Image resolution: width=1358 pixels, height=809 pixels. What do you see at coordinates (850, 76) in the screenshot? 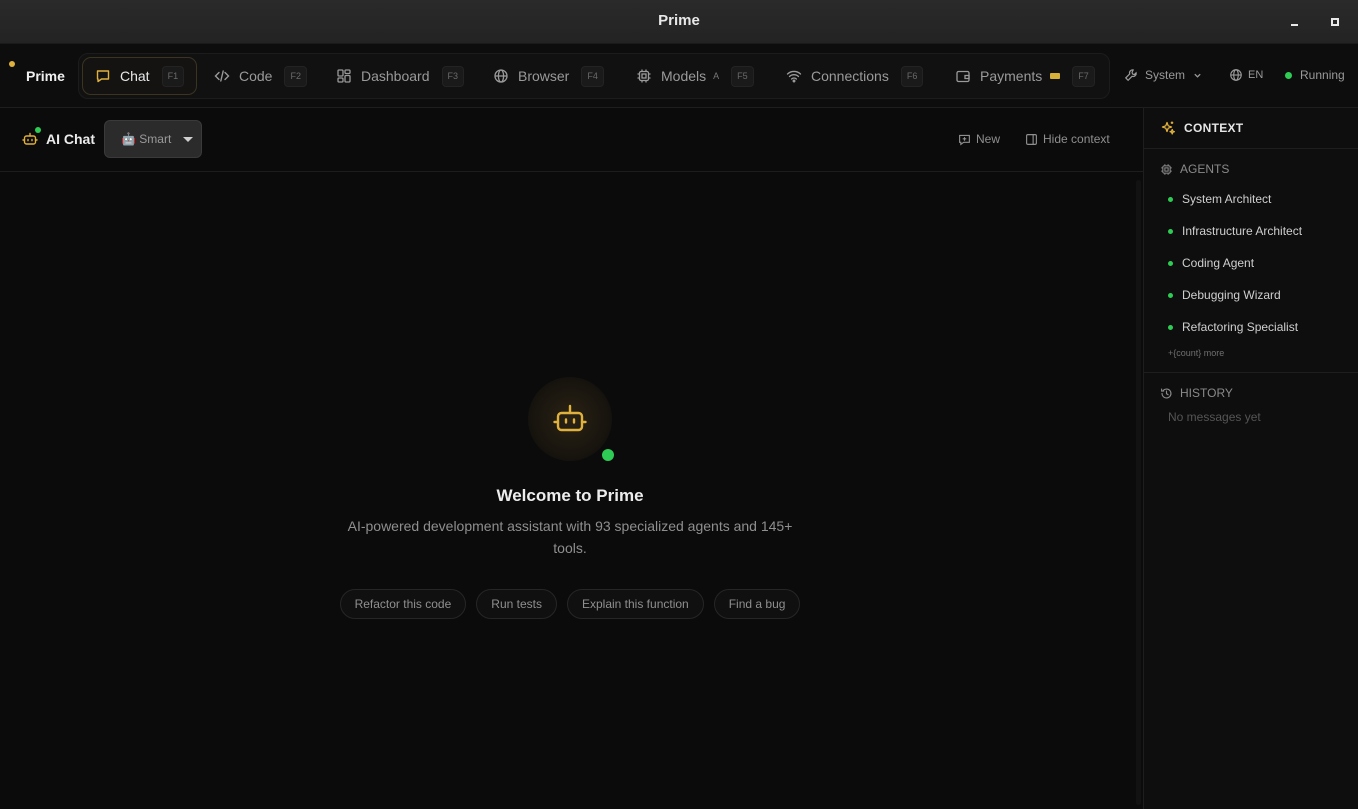
I see `tab-connections-label: Connections` at bounding box center [850, 76].